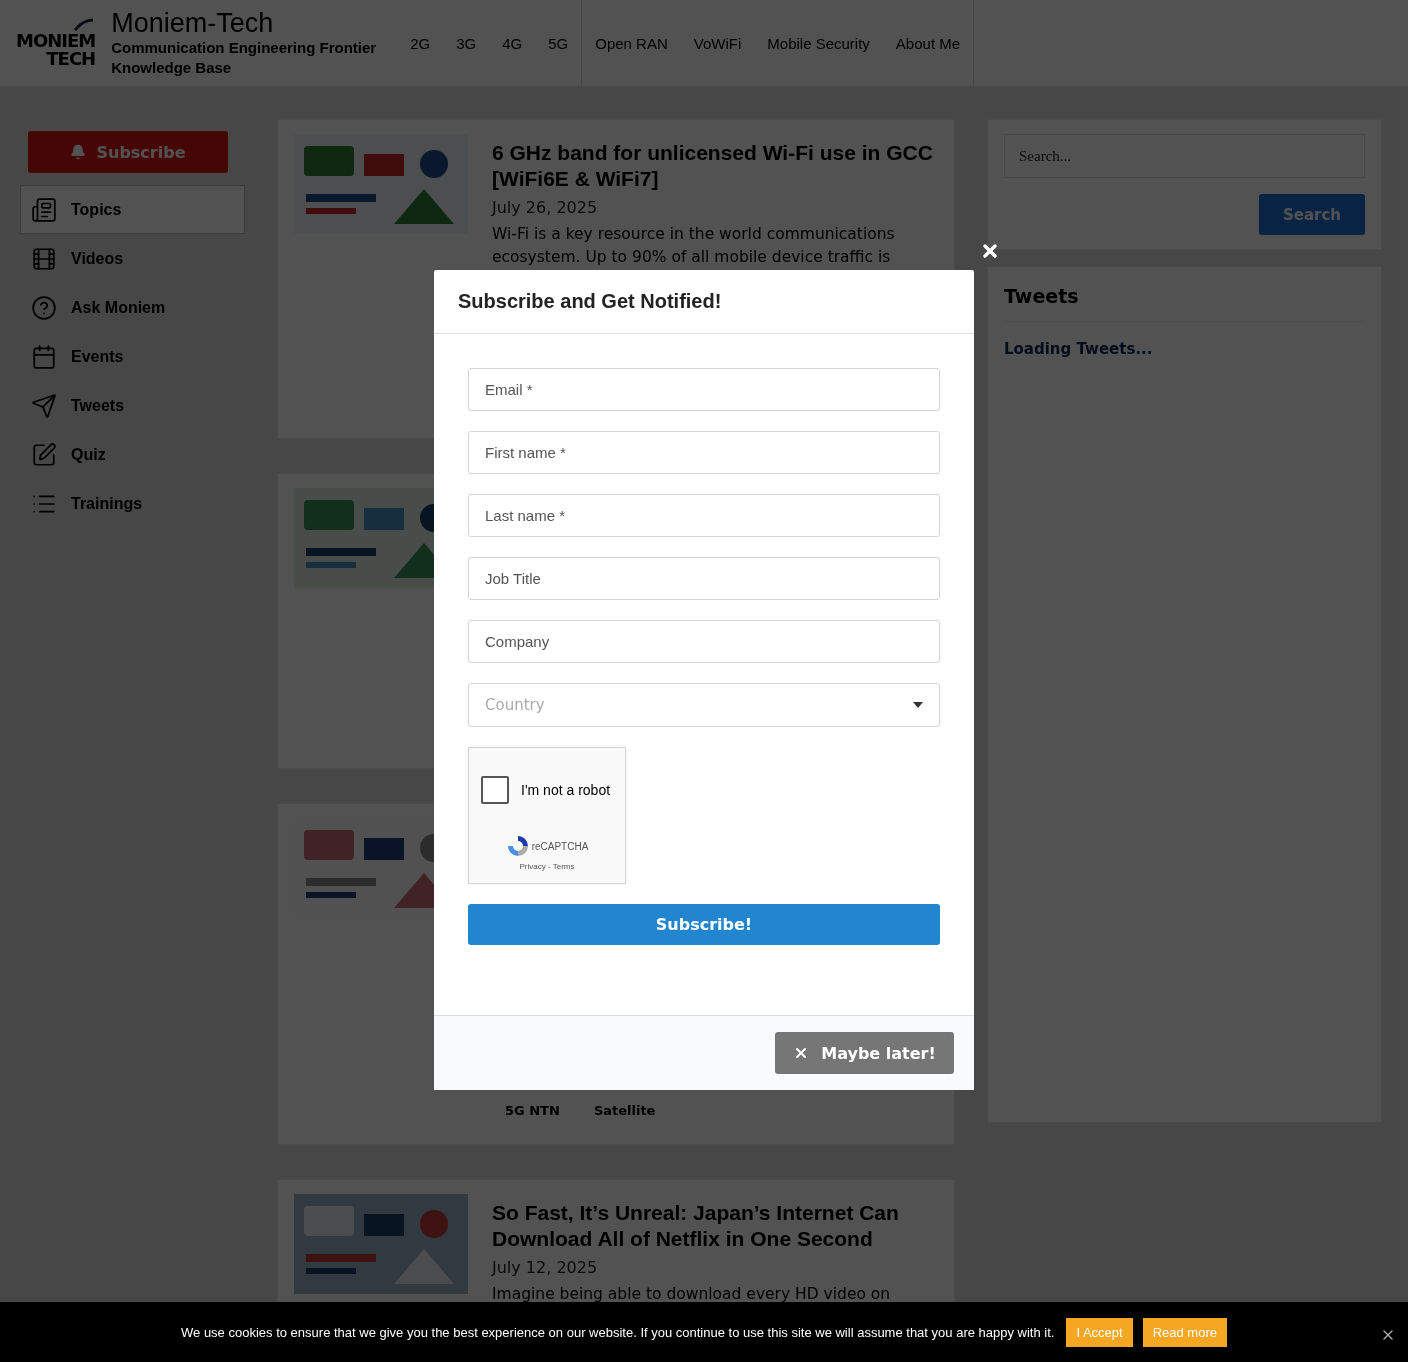  What do you see at coordinates (517, 846) in the screenshot?
I see `captcha-logo-icon` at bounding box center [517, 846].